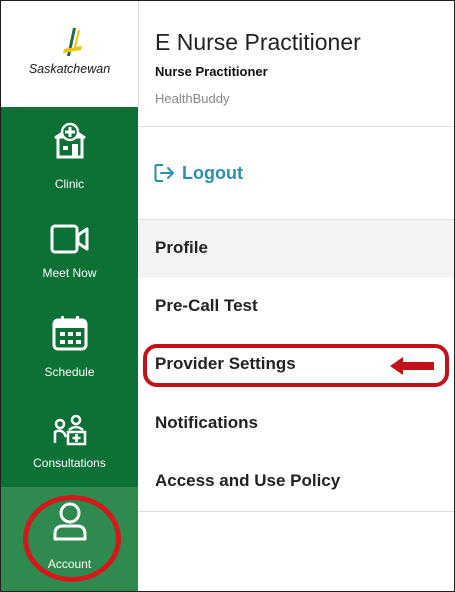 The height and width of the screenshot is (592, 455). Describe the element at coordinates (69, 372) in the screenshot. I see `sidebar-item-label: Schedule` at that location.